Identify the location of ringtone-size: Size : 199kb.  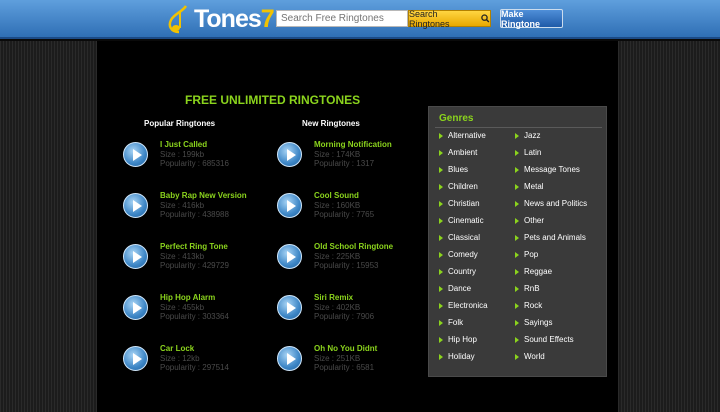
(182, 154).